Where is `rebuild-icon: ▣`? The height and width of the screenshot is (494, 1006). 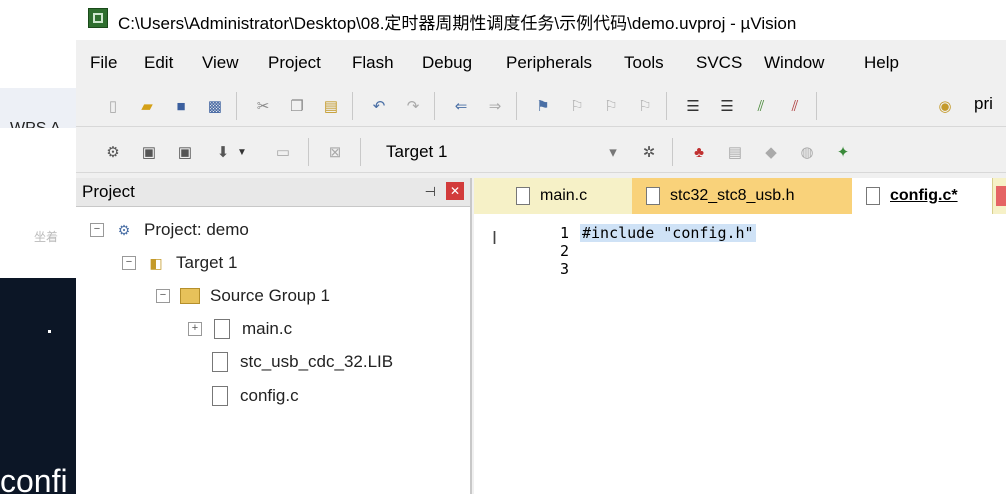
rebuild-icon: ▣ is located at coordinates (185, 152).